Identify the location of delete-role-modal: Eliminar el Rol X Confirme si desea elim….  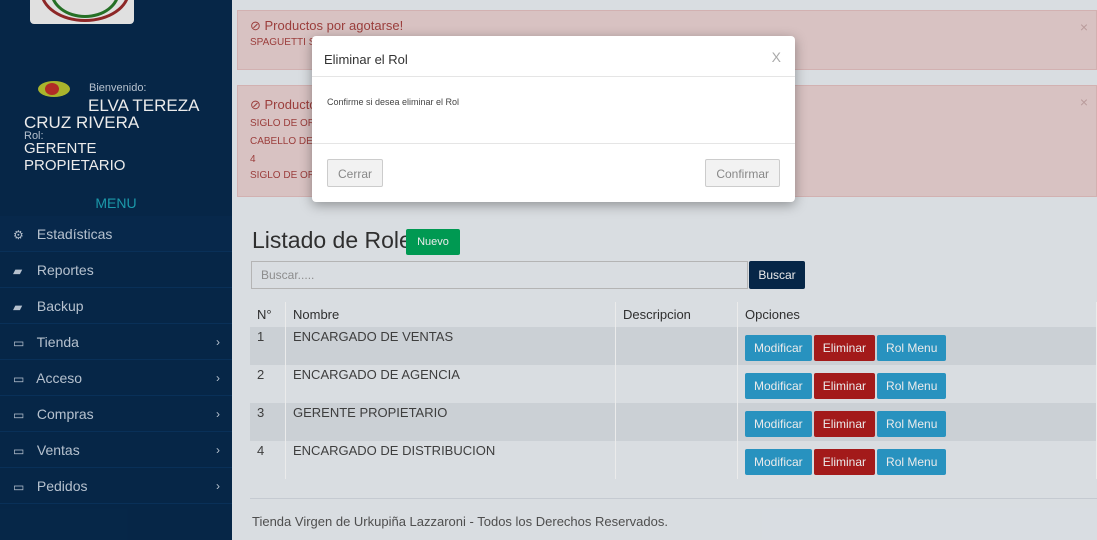
(553, 119).